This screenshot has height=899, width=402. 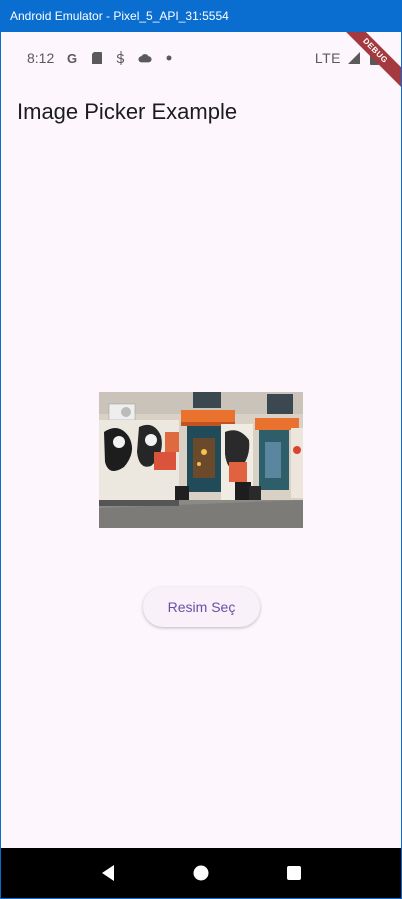 What do you see at coordinates (169, 58) in the screenshot?
I see `dot-icon` at bounding box center [169, 58].